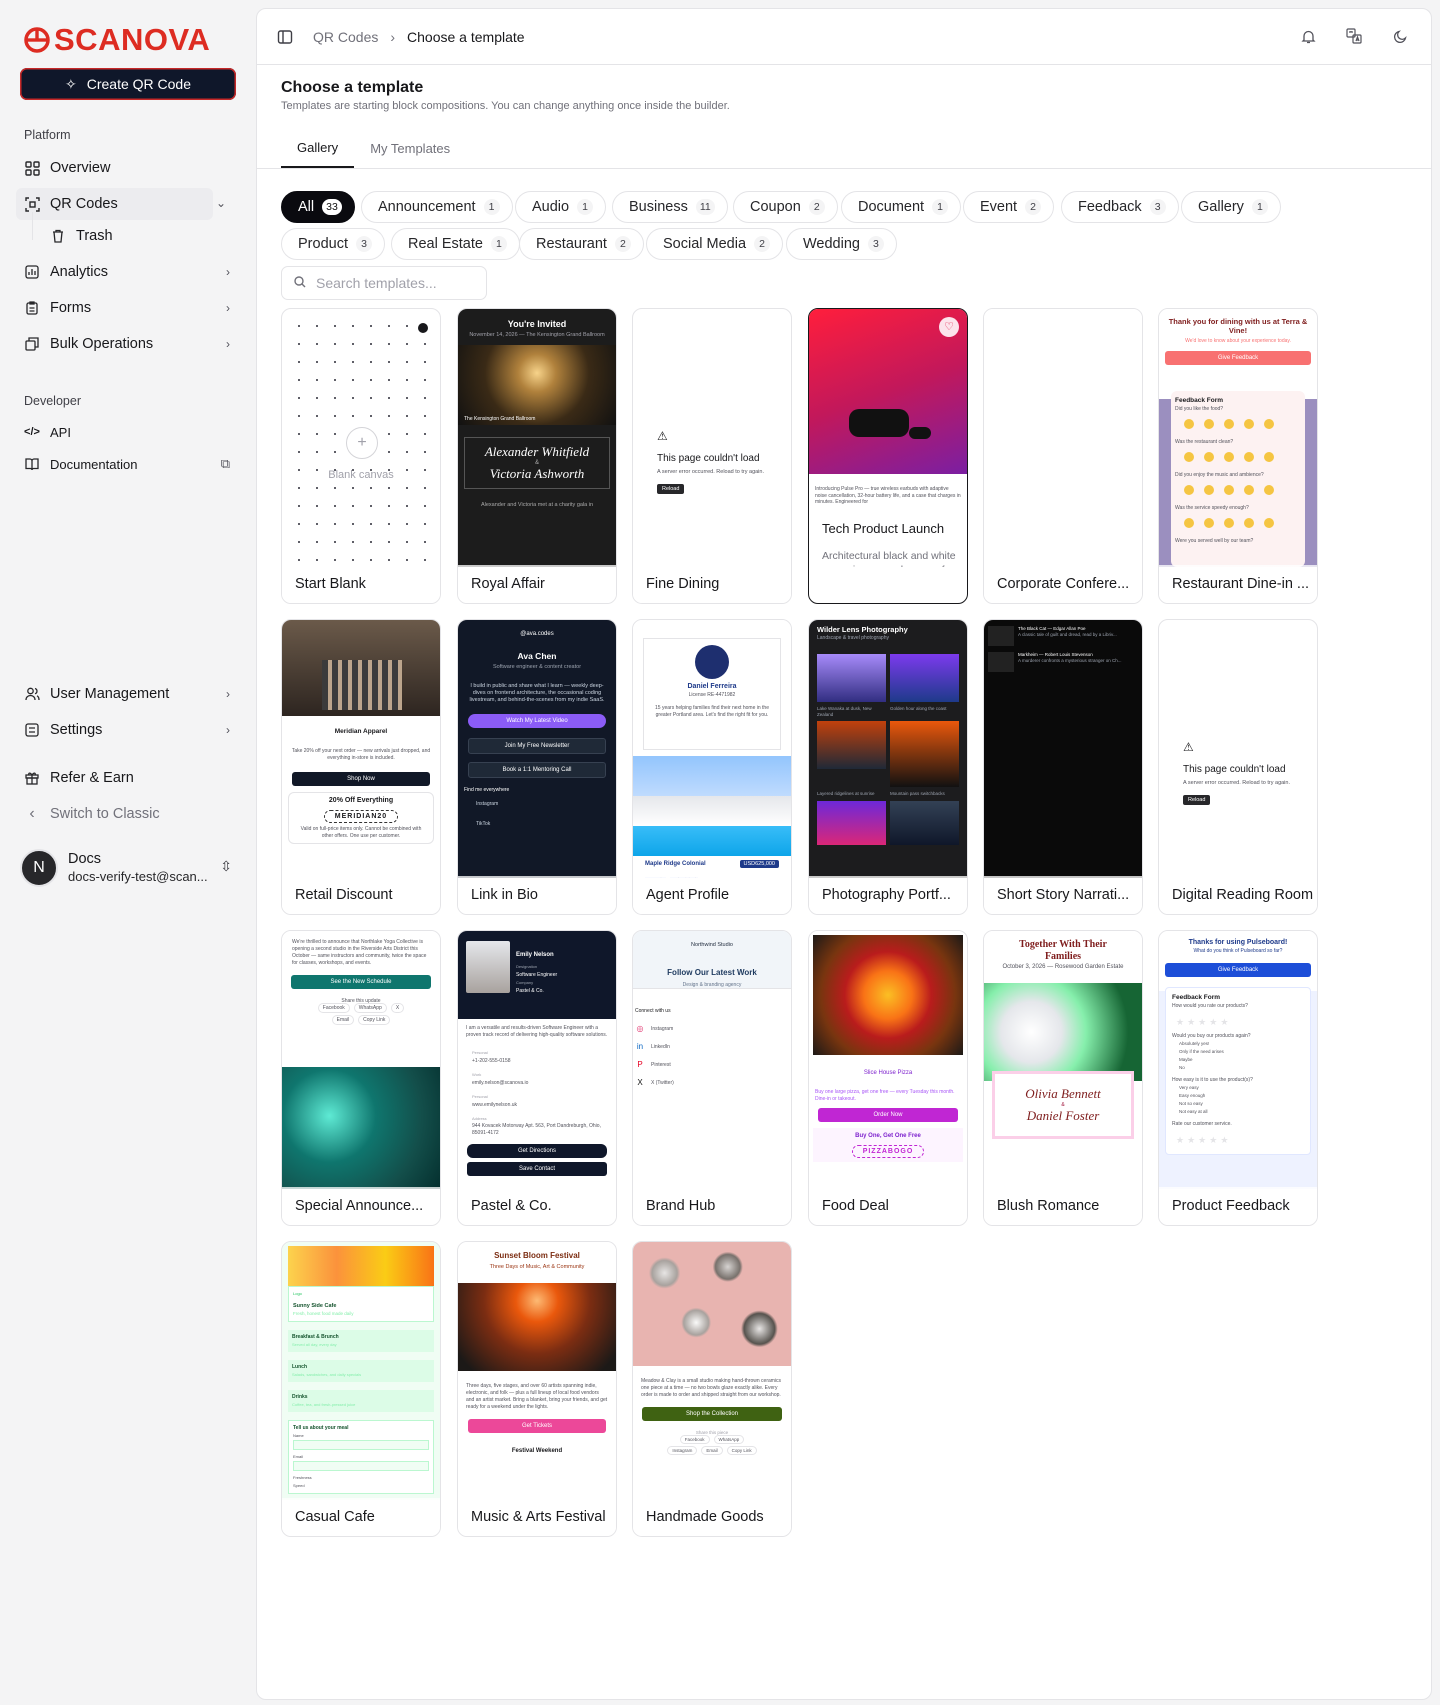 The image size is (1440, 1705). What do you see at coordinates (1308, 36) in the screenshot?
I see `bell-icon` at bounding box center [1308, 36].